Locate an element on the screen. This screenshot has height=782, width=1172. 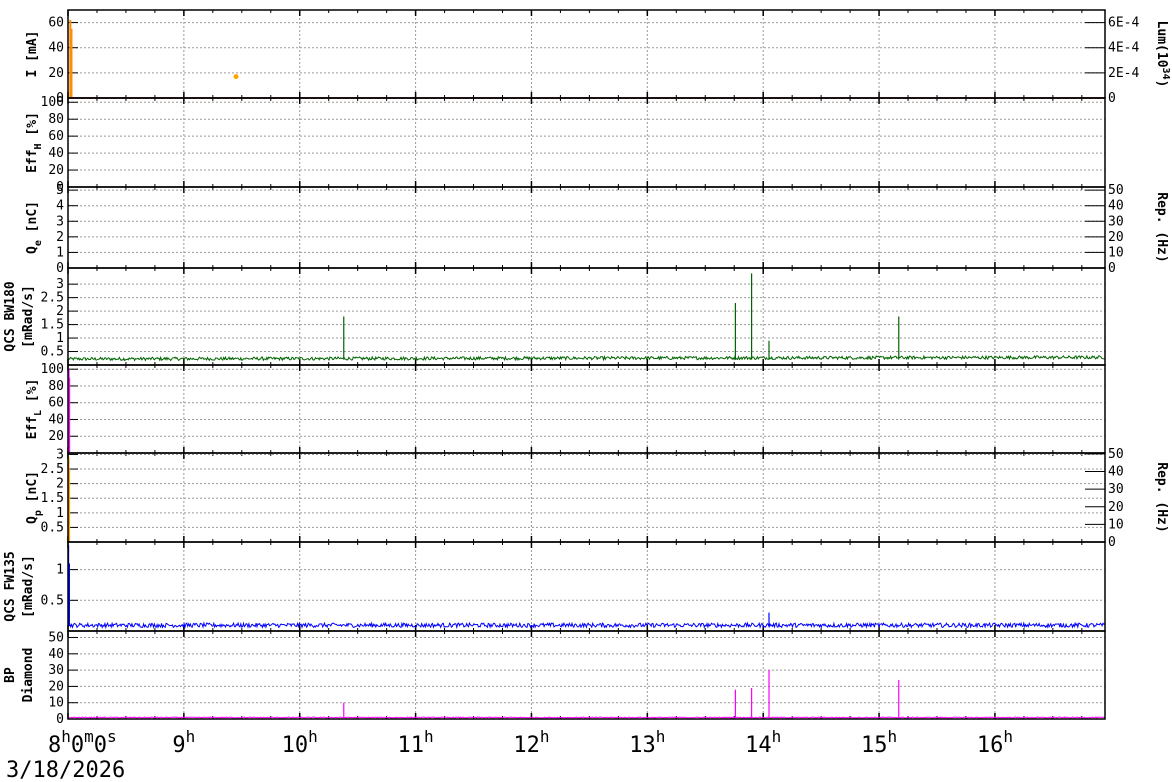
x-tick-label: 14h is located at coordinates (763, 742).